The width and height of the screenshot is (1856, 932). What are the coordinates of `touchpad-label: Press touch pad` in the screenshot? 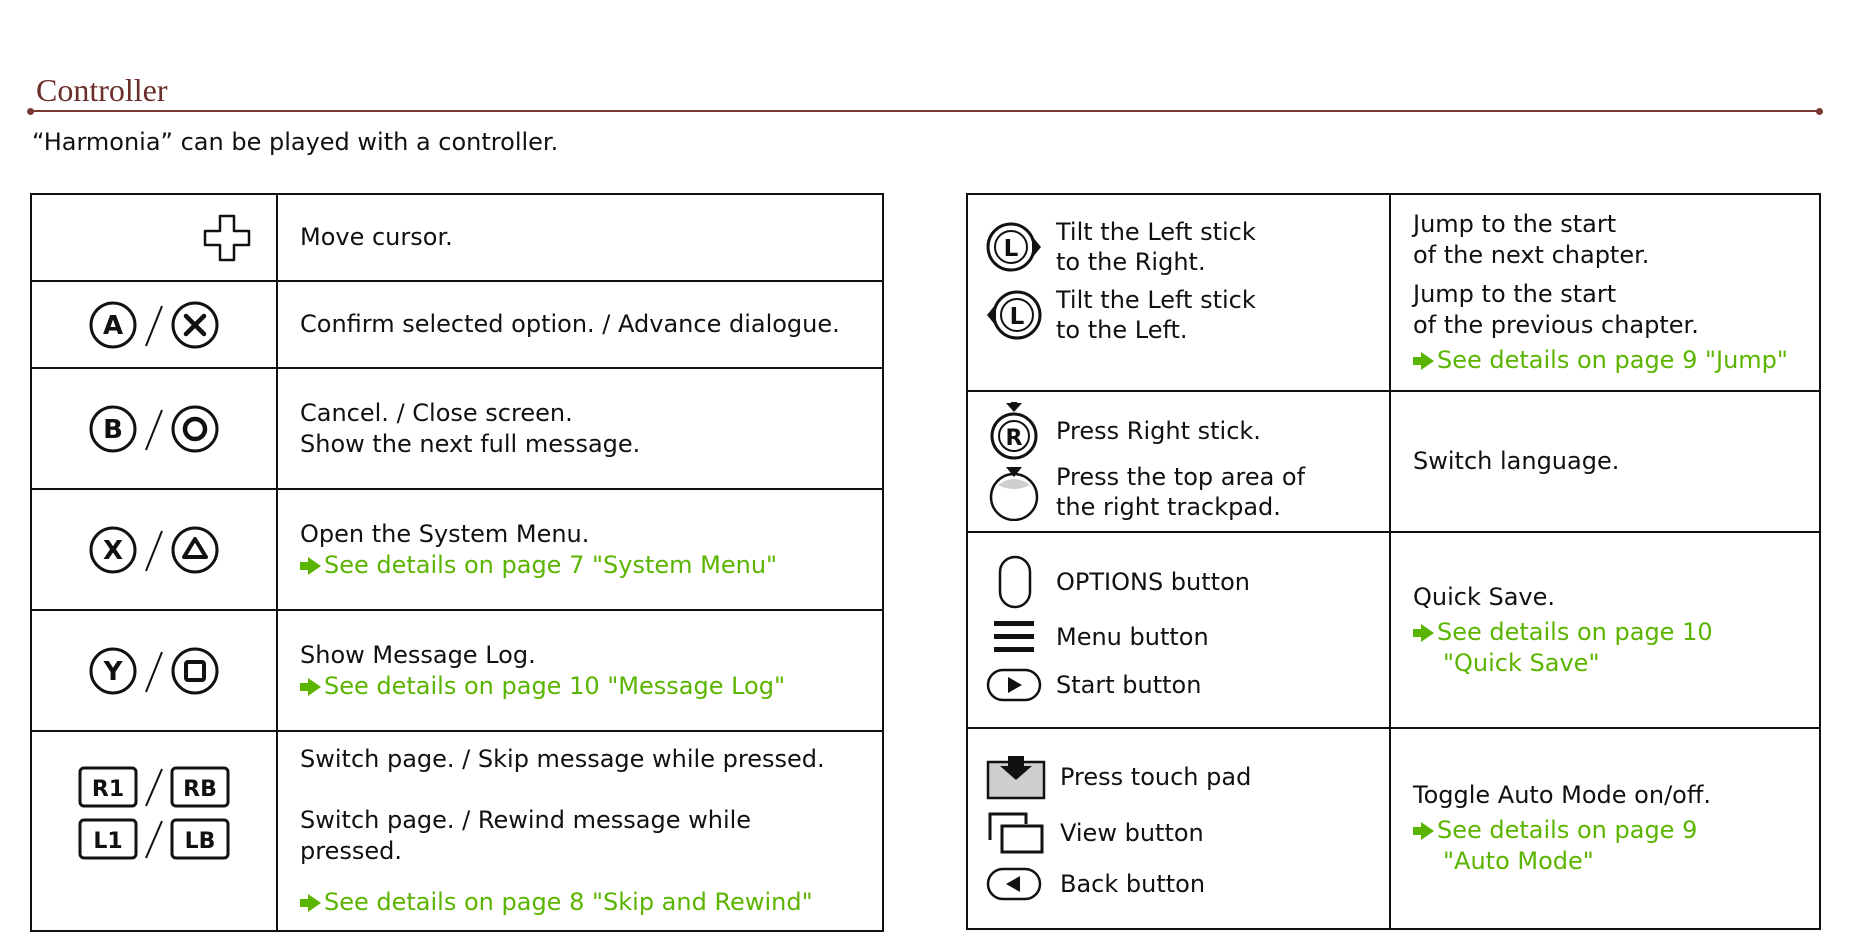 It's located at (1156, 776).